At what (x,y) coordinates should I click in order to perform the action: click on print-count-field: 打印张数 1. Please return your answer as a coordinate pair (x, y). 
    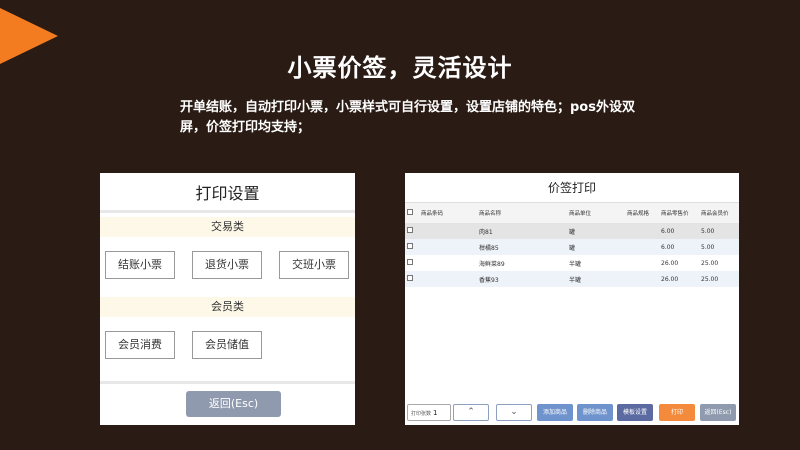
    Looking at the image, I should click on (429, 412).